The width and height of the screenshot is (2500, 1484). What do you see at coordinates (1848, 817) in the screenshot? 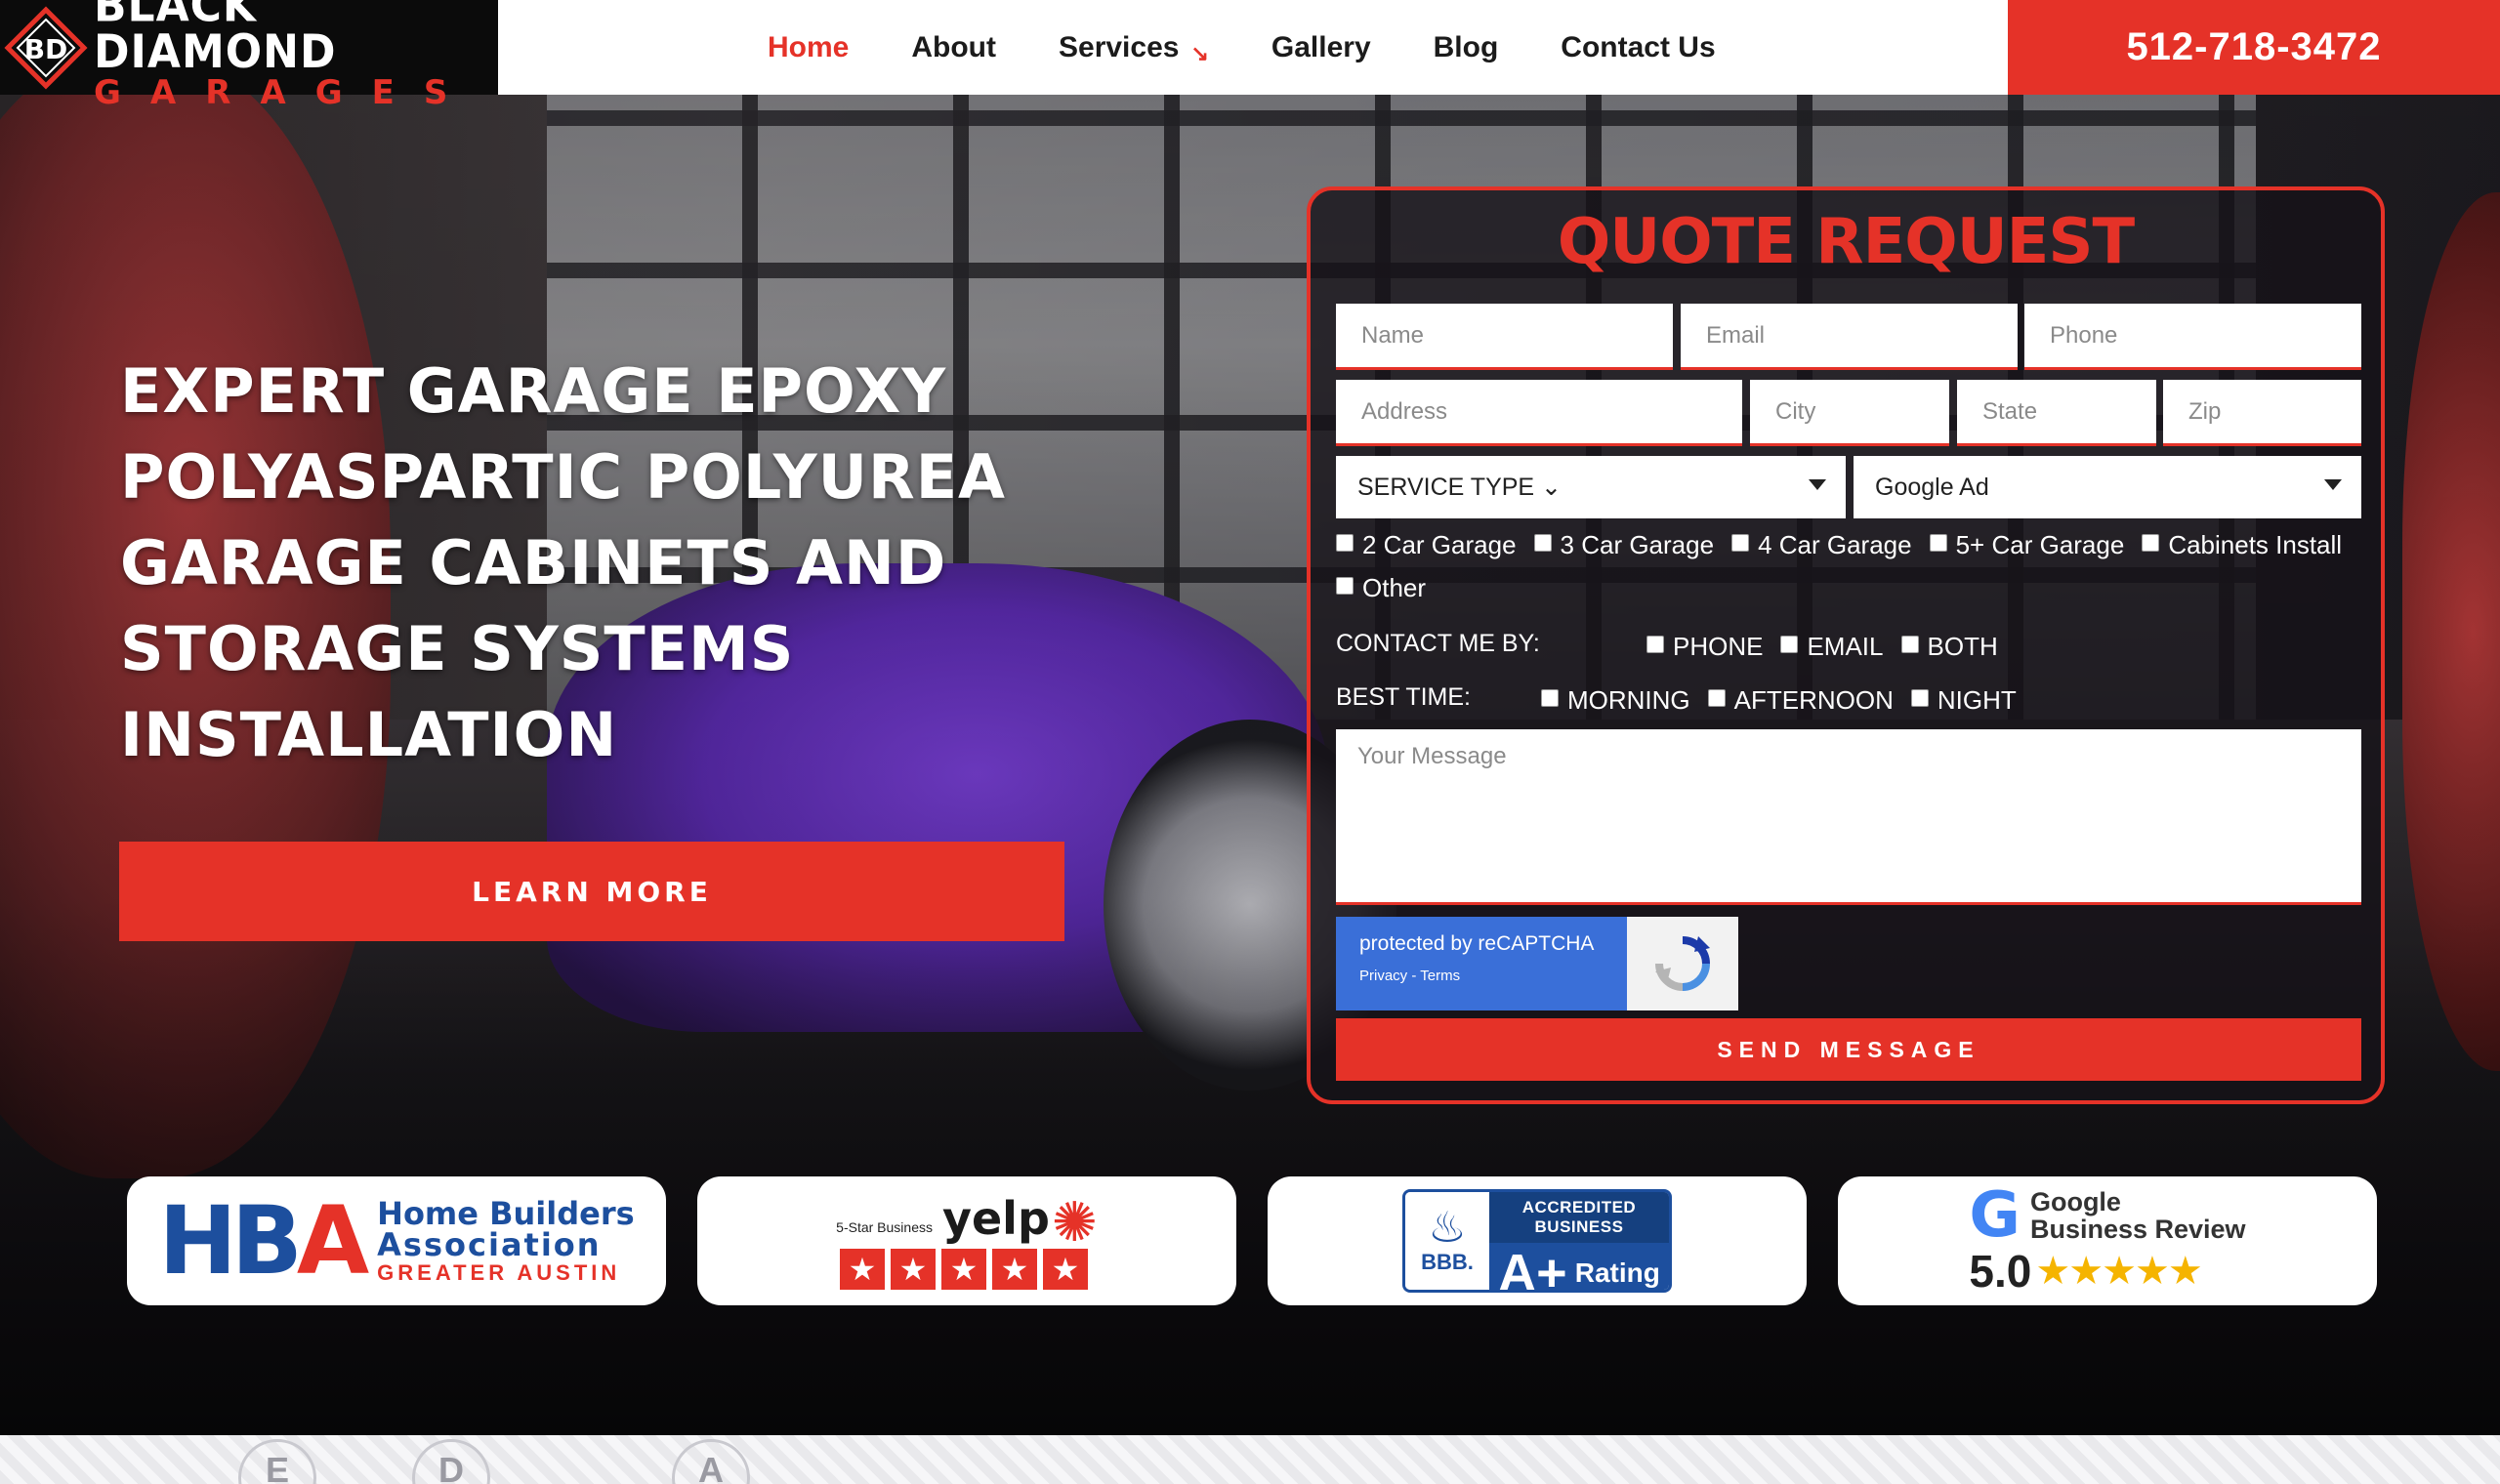
I see `message-textarea` at bounding box center [1848, 817].